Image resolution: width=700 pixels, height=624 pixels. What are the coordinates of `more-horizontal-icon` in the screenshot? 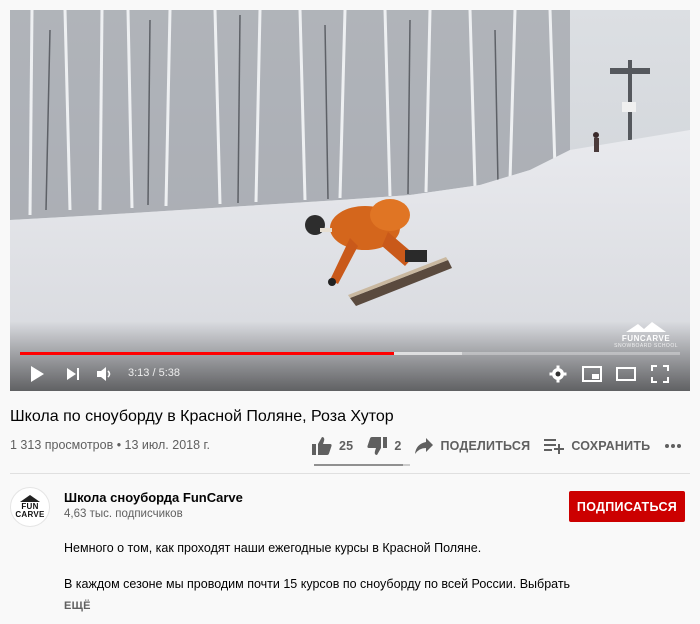 It's located at (673, 446).